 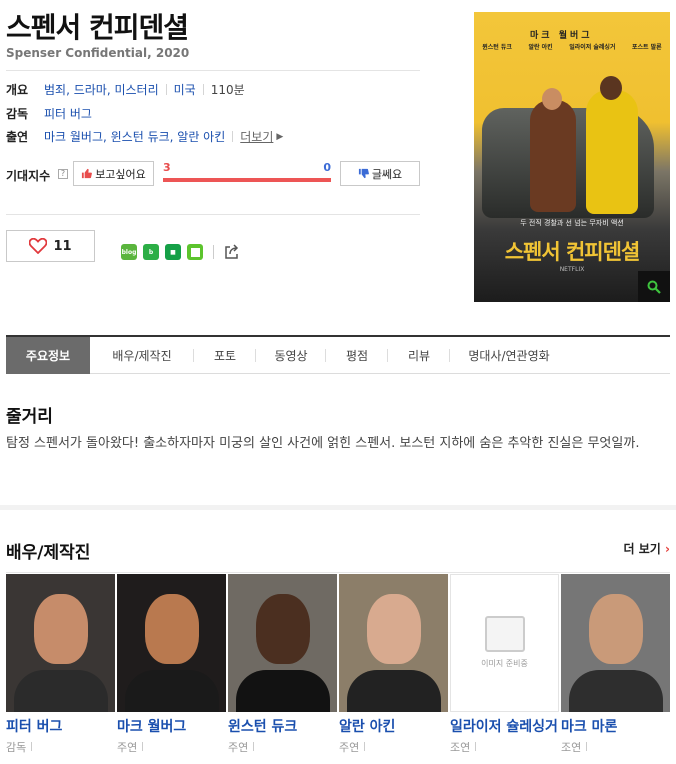 I want to click on country-link: 미국, so click(x=185, y=89).